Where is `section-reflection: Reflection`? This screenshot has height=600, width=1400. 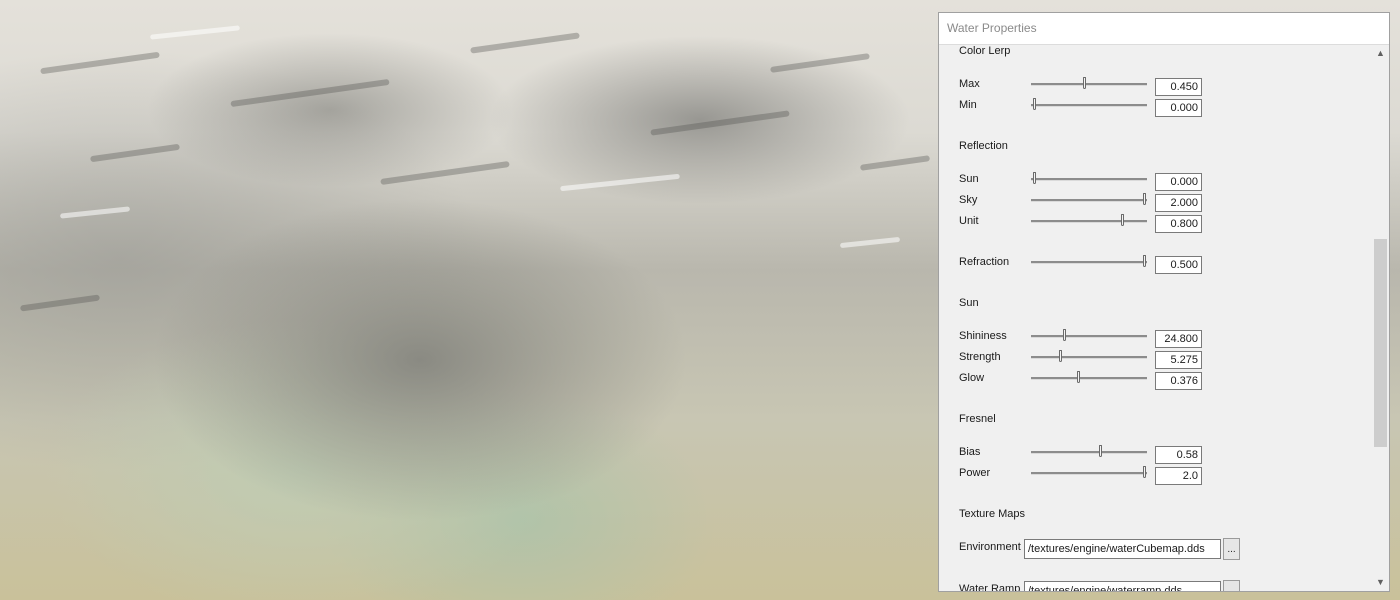
section-reflection: Reflection is located at coordinates (983, 146).